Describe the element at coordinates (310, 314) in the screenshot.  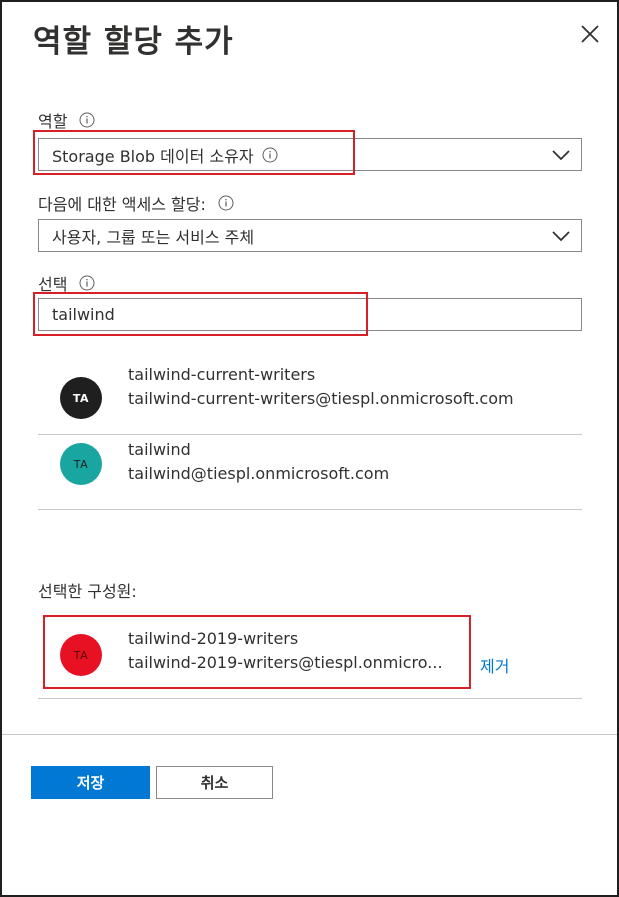
I see `select-search-input: tailwind` at that location.